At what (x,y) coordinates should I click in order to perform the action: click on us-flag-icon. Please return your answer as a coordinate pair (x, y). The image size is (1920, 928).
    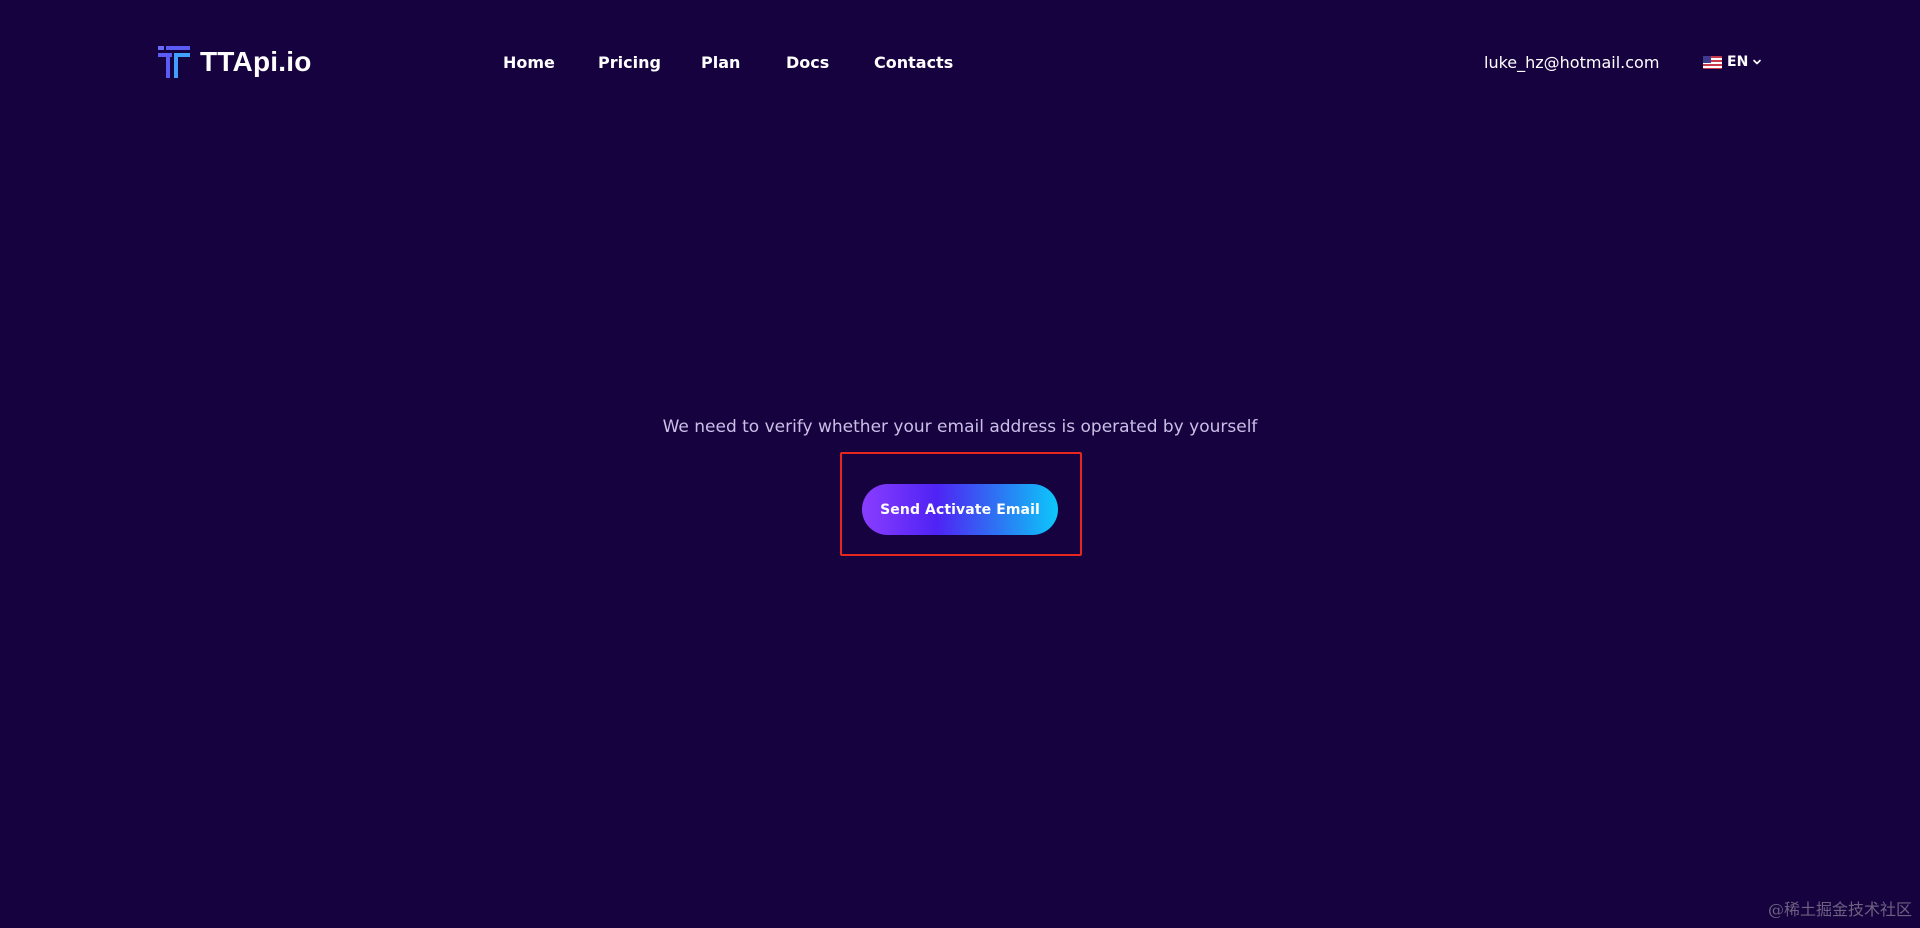
    Looking at the image, I should click on (1712, 62).